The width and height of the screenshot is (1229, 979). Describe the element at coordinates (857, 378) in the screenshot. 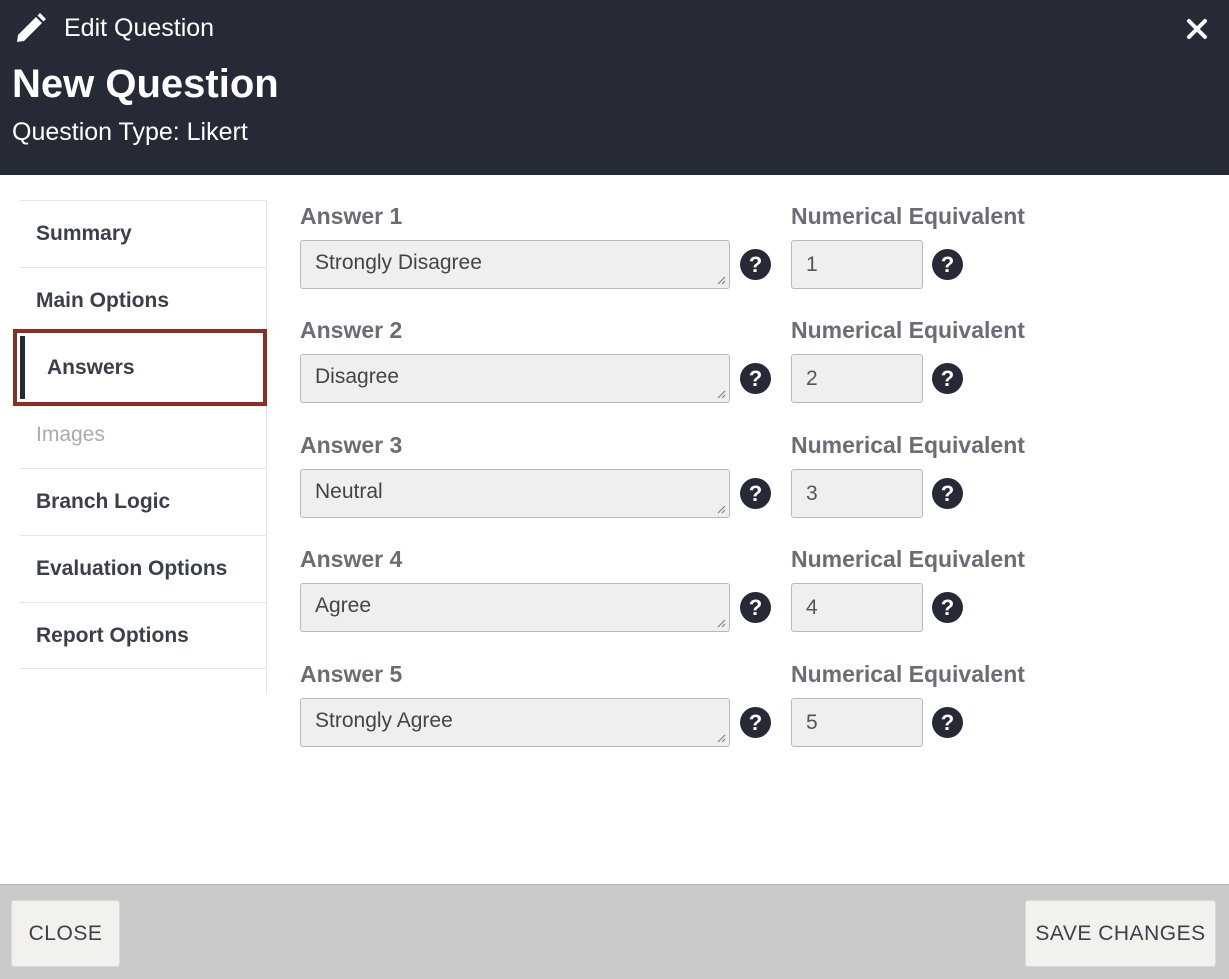

I see `numerical-equivalent-field: 2` at that location.